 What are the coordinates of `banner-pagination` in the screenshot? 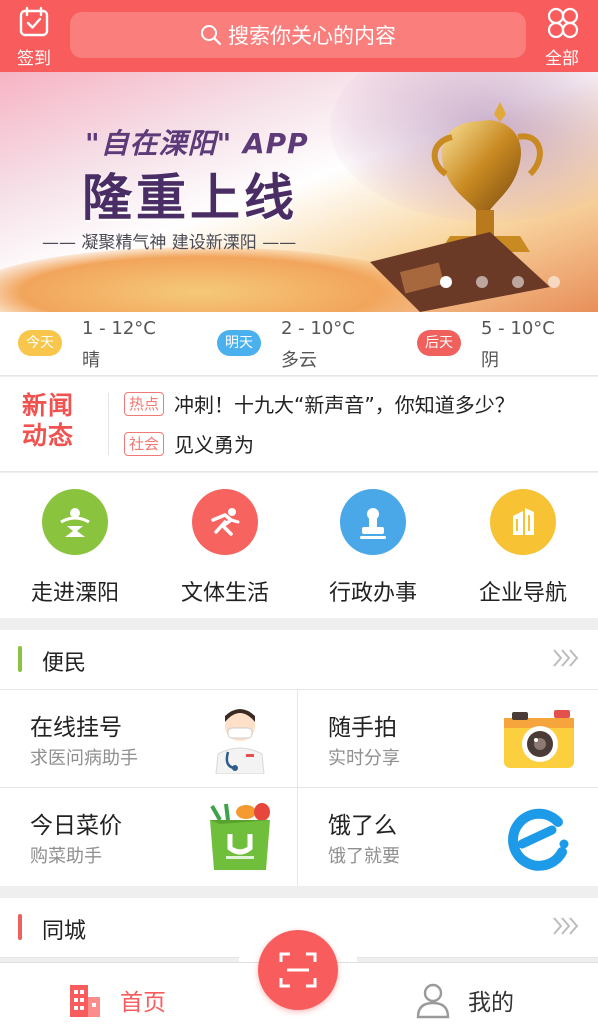 It's located at (500, 282).